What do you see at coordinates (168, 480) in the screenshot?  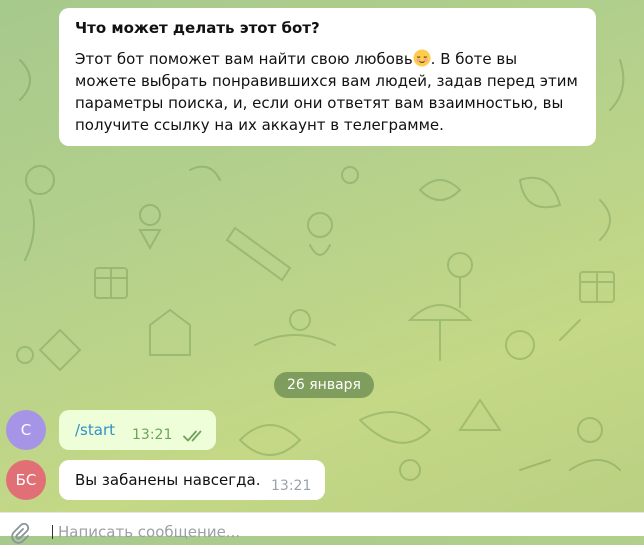 I see `message-text: Вы забанены навсегда.` at bounding box center [168, 480].